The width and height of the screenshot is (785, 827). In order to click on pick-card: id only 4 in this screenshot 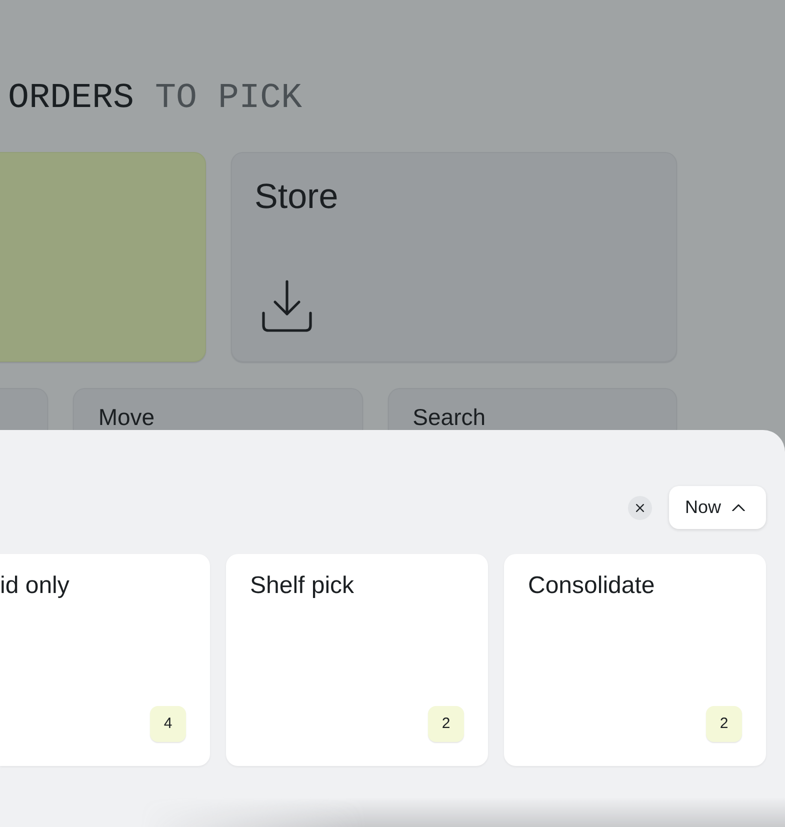, I will do `click(105, 660)`.